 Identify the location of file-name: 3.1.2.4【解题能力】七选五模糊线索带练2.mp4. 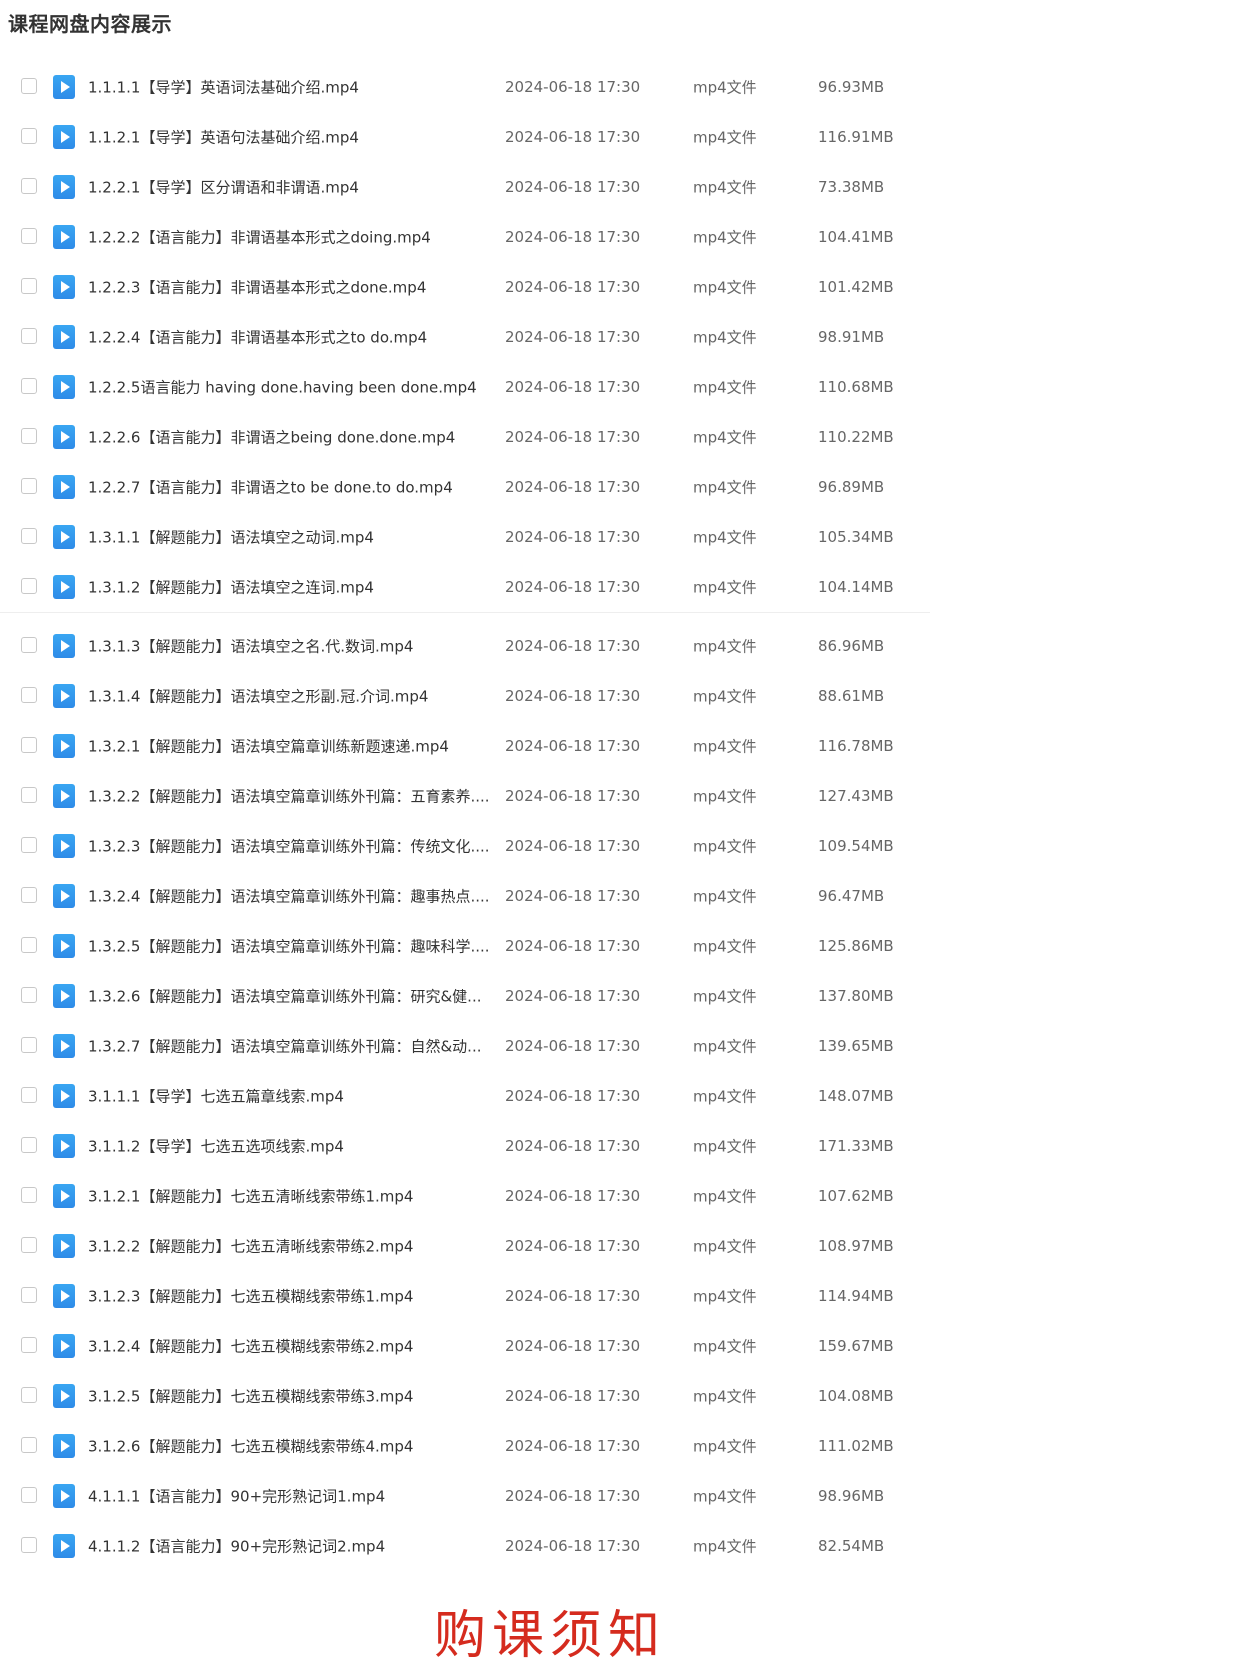
(288, 1346).